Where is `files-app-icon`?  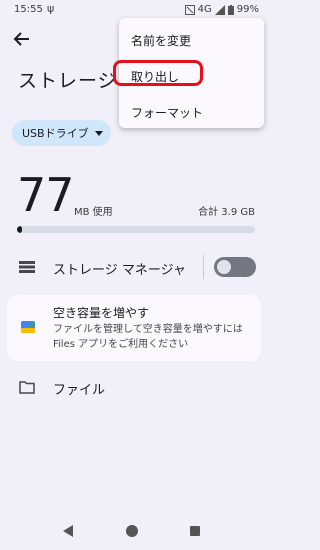 files-app-icon is located at coordinates (28, 327).